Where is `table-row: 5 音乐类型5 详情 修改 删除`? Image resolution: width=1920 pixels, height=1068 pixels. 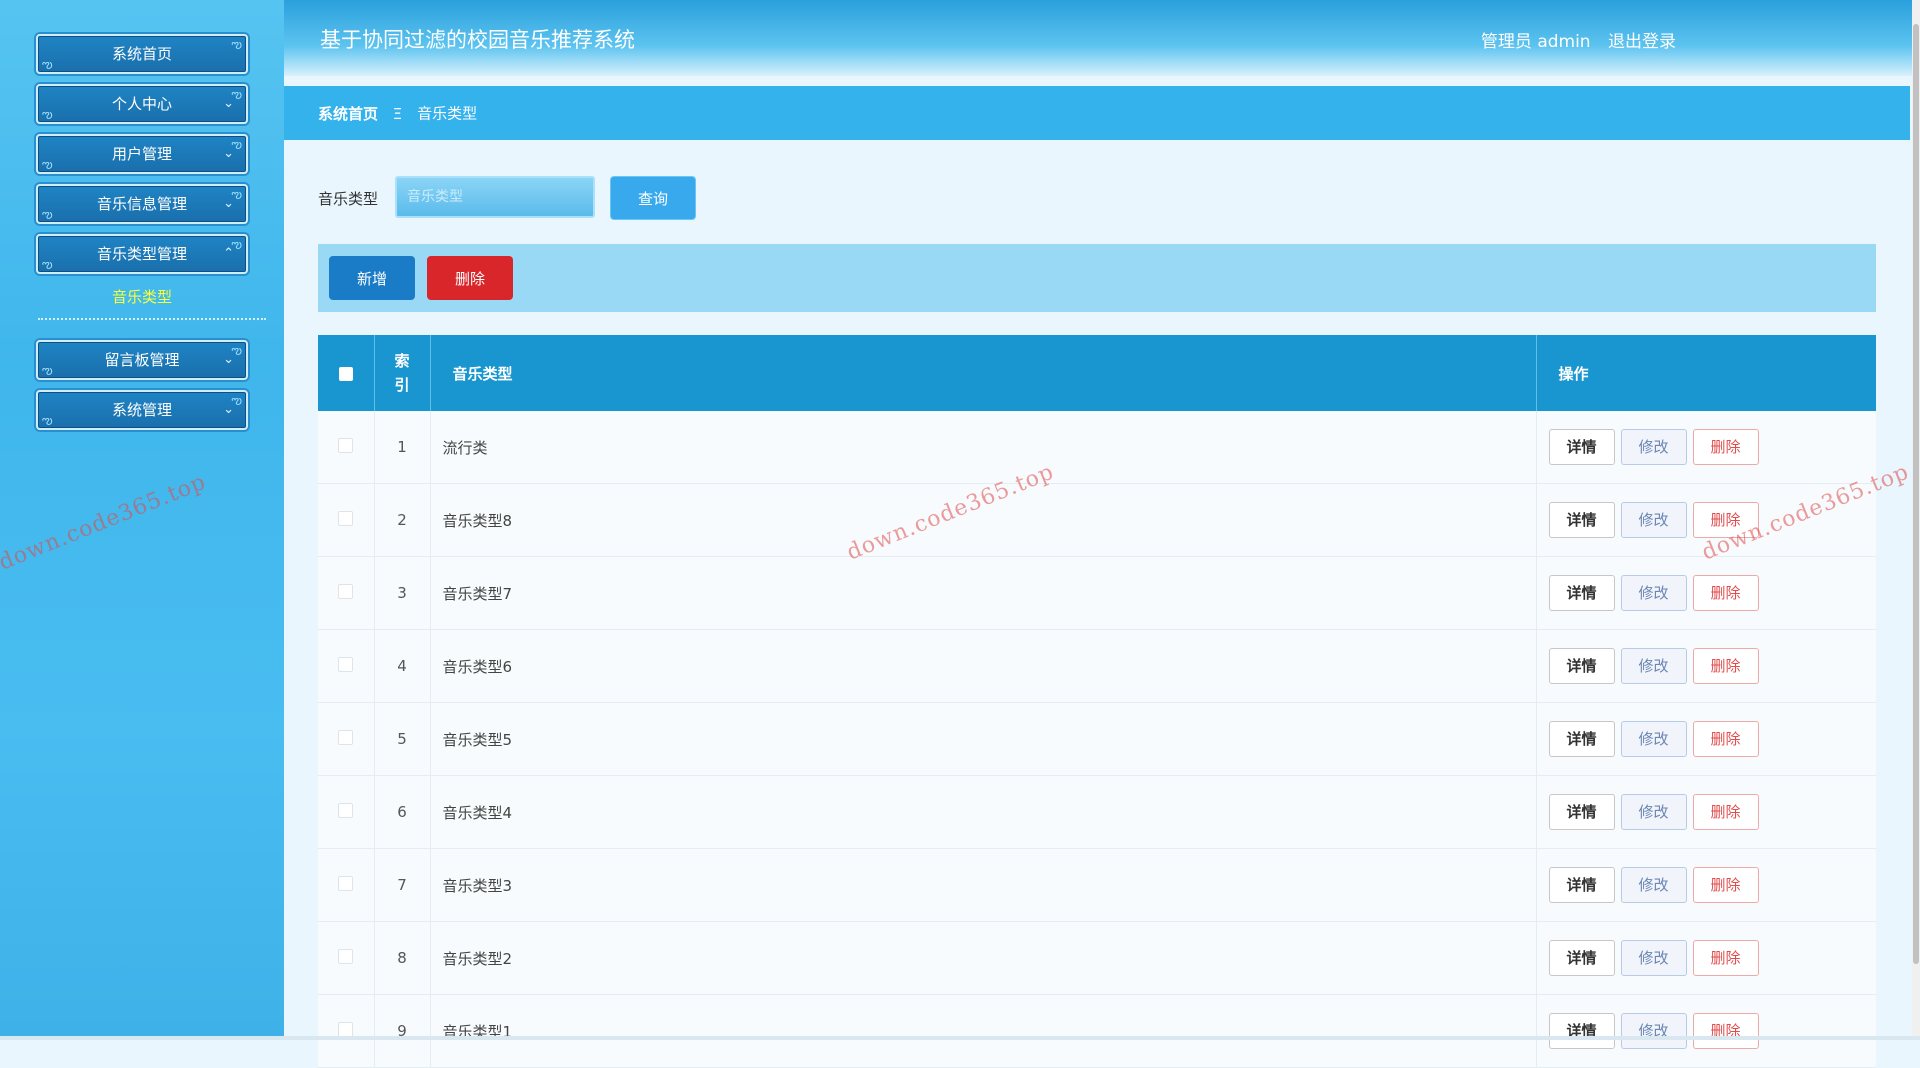
table-row: 5 音乐类型5 详情 修改 删除 is located at coordinates (1097, 739).